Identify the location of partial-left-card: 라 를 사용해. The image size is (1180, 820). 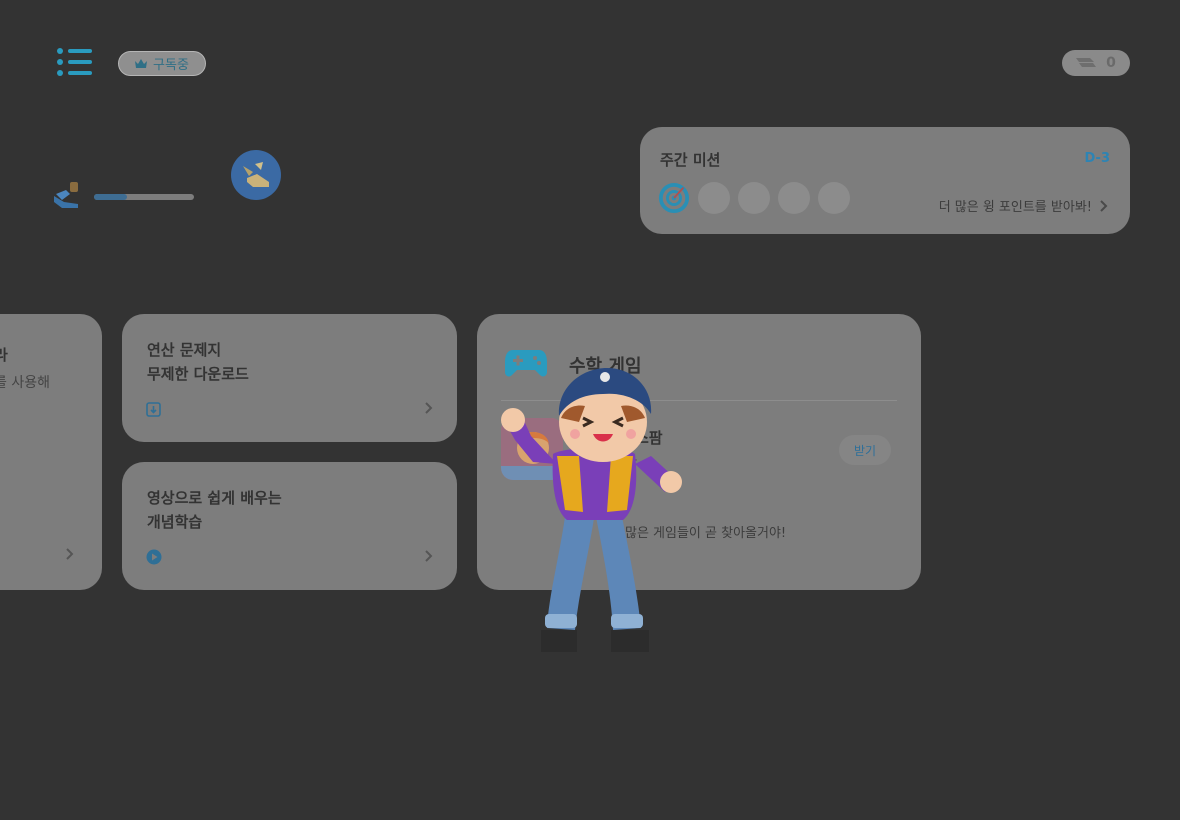
(51, 452).